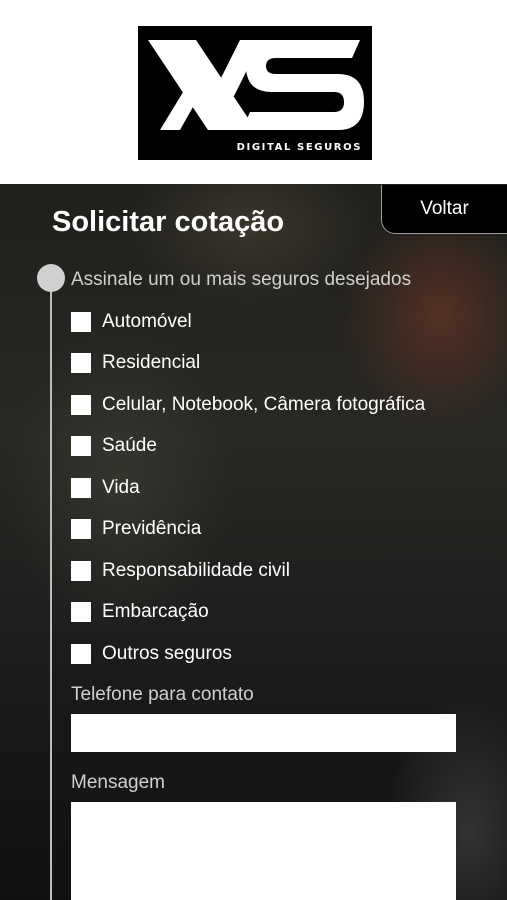  I want to click on option-celular-notebook-camera: Celular, Notebook, Câmera fotográfica, so click(248, 405).